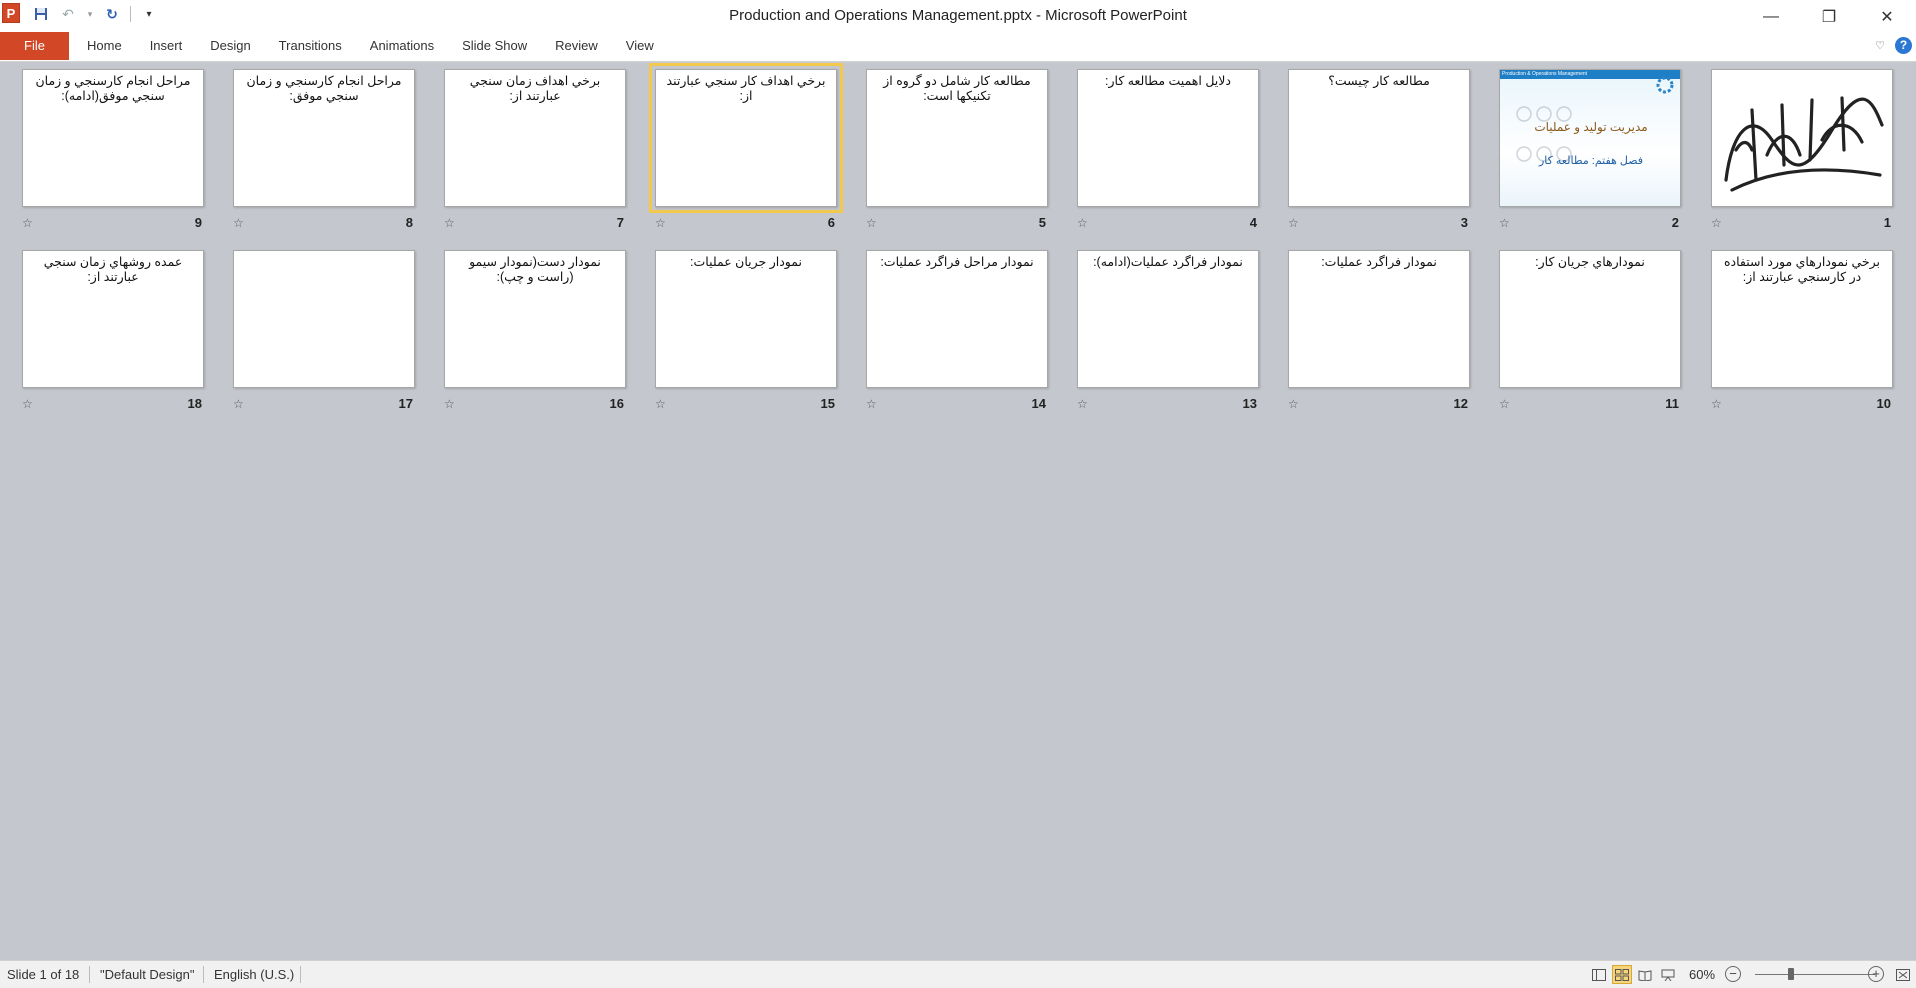 This screenshot has height=988, width=1916. What do you see at coordinates (402, 46) in the screenshot?
I see `tab-animations: Animations` at bounding box center [402, 46].